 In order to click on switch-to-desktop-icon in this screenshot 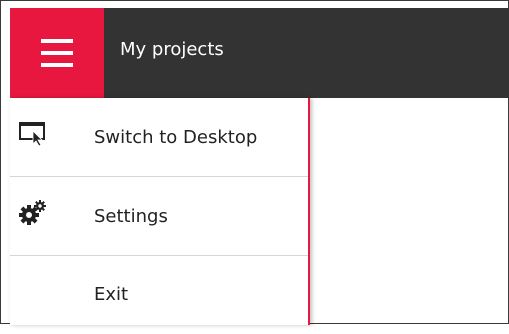, I will do `click(33, 135)`.